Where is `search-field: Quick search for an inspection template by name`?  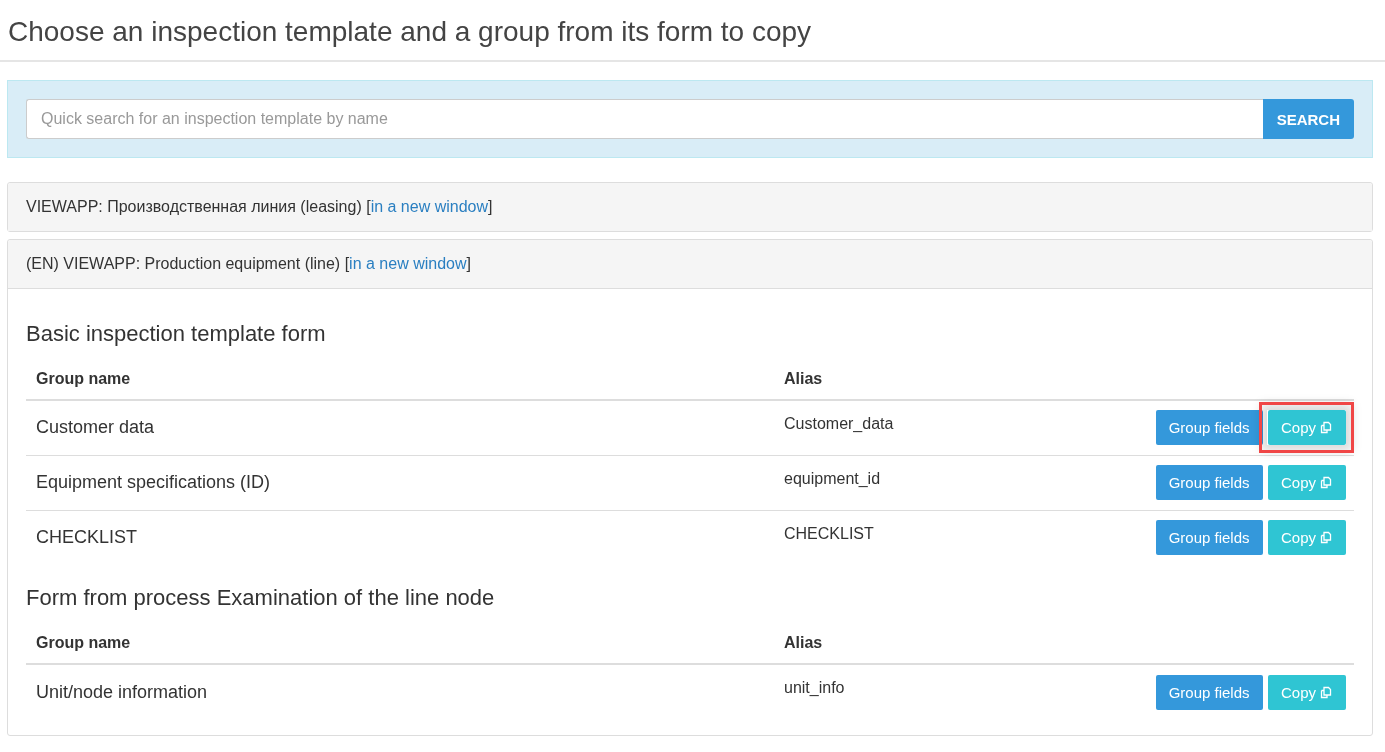 search-field: Quick search for an inspection template by name is located at coordinates (644, 119).